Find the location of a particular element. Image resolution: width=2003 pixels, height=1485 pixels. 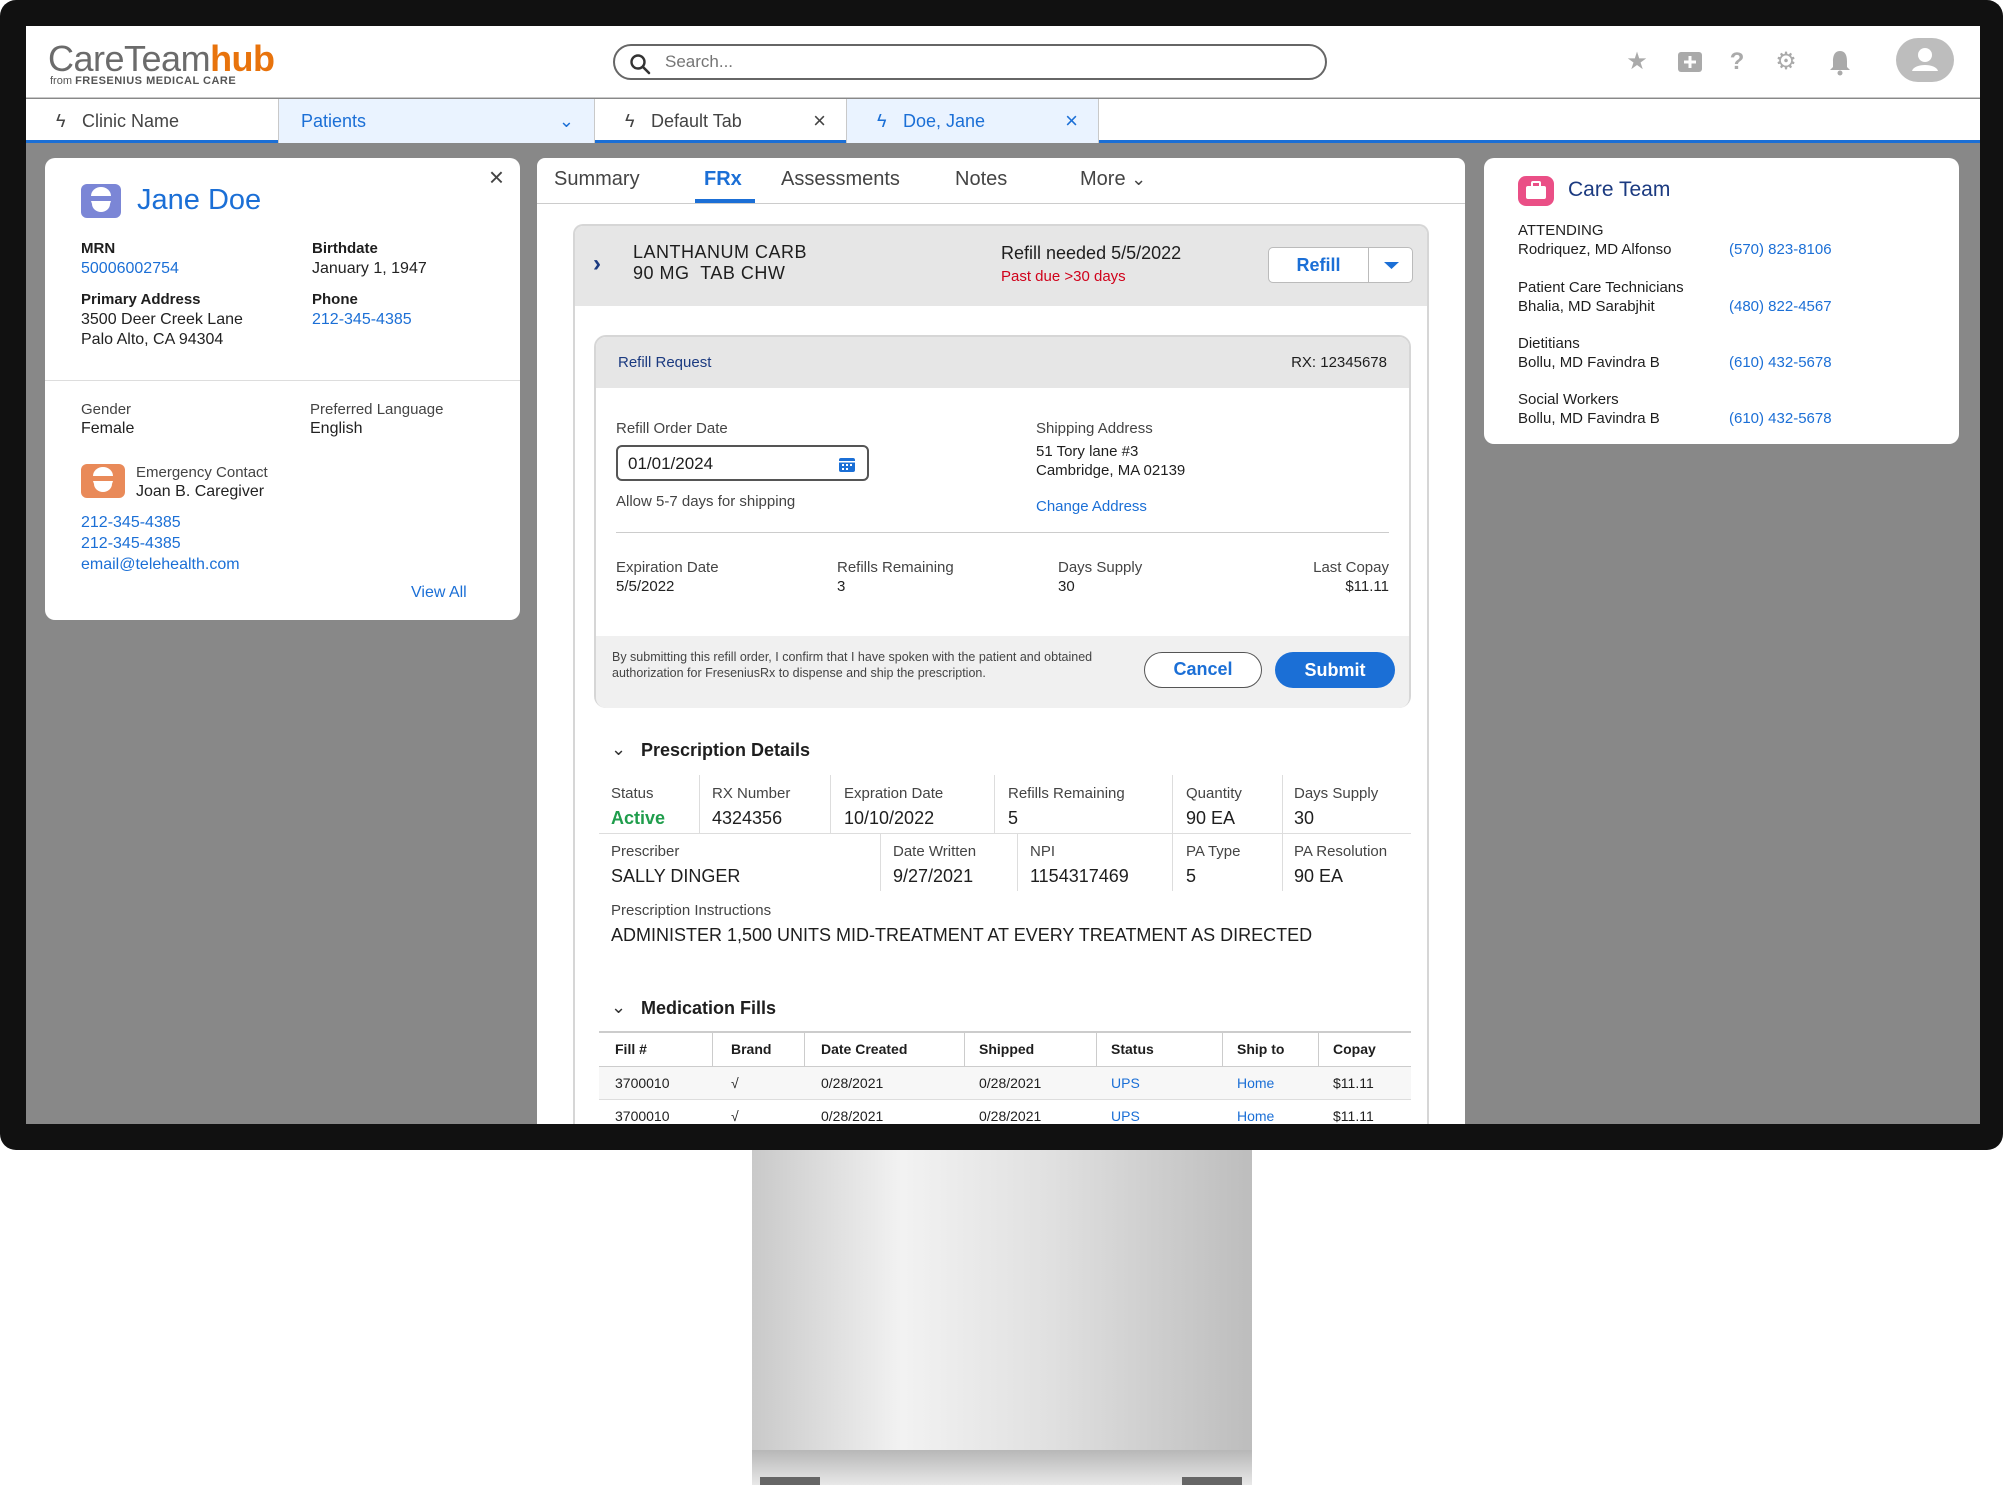

bell-icon is located at coordinates (1840, 62).